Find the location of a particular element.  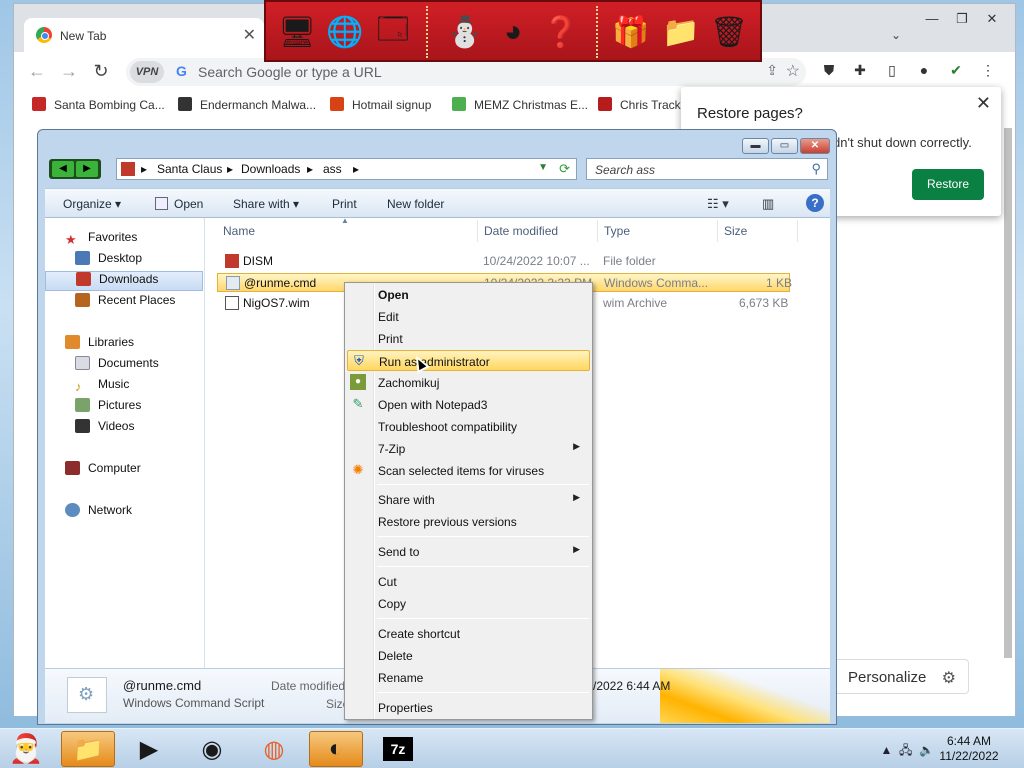

scrollbar-thumb is located at coordinates (1008, 393).